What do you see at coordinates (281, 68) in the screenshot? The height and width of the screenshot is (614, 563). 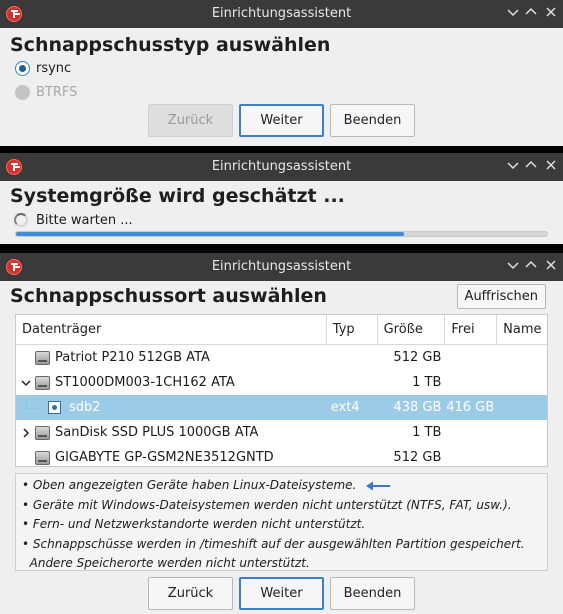 I see `radio-option-rsync: rsync` at bounding box center [281, 68].